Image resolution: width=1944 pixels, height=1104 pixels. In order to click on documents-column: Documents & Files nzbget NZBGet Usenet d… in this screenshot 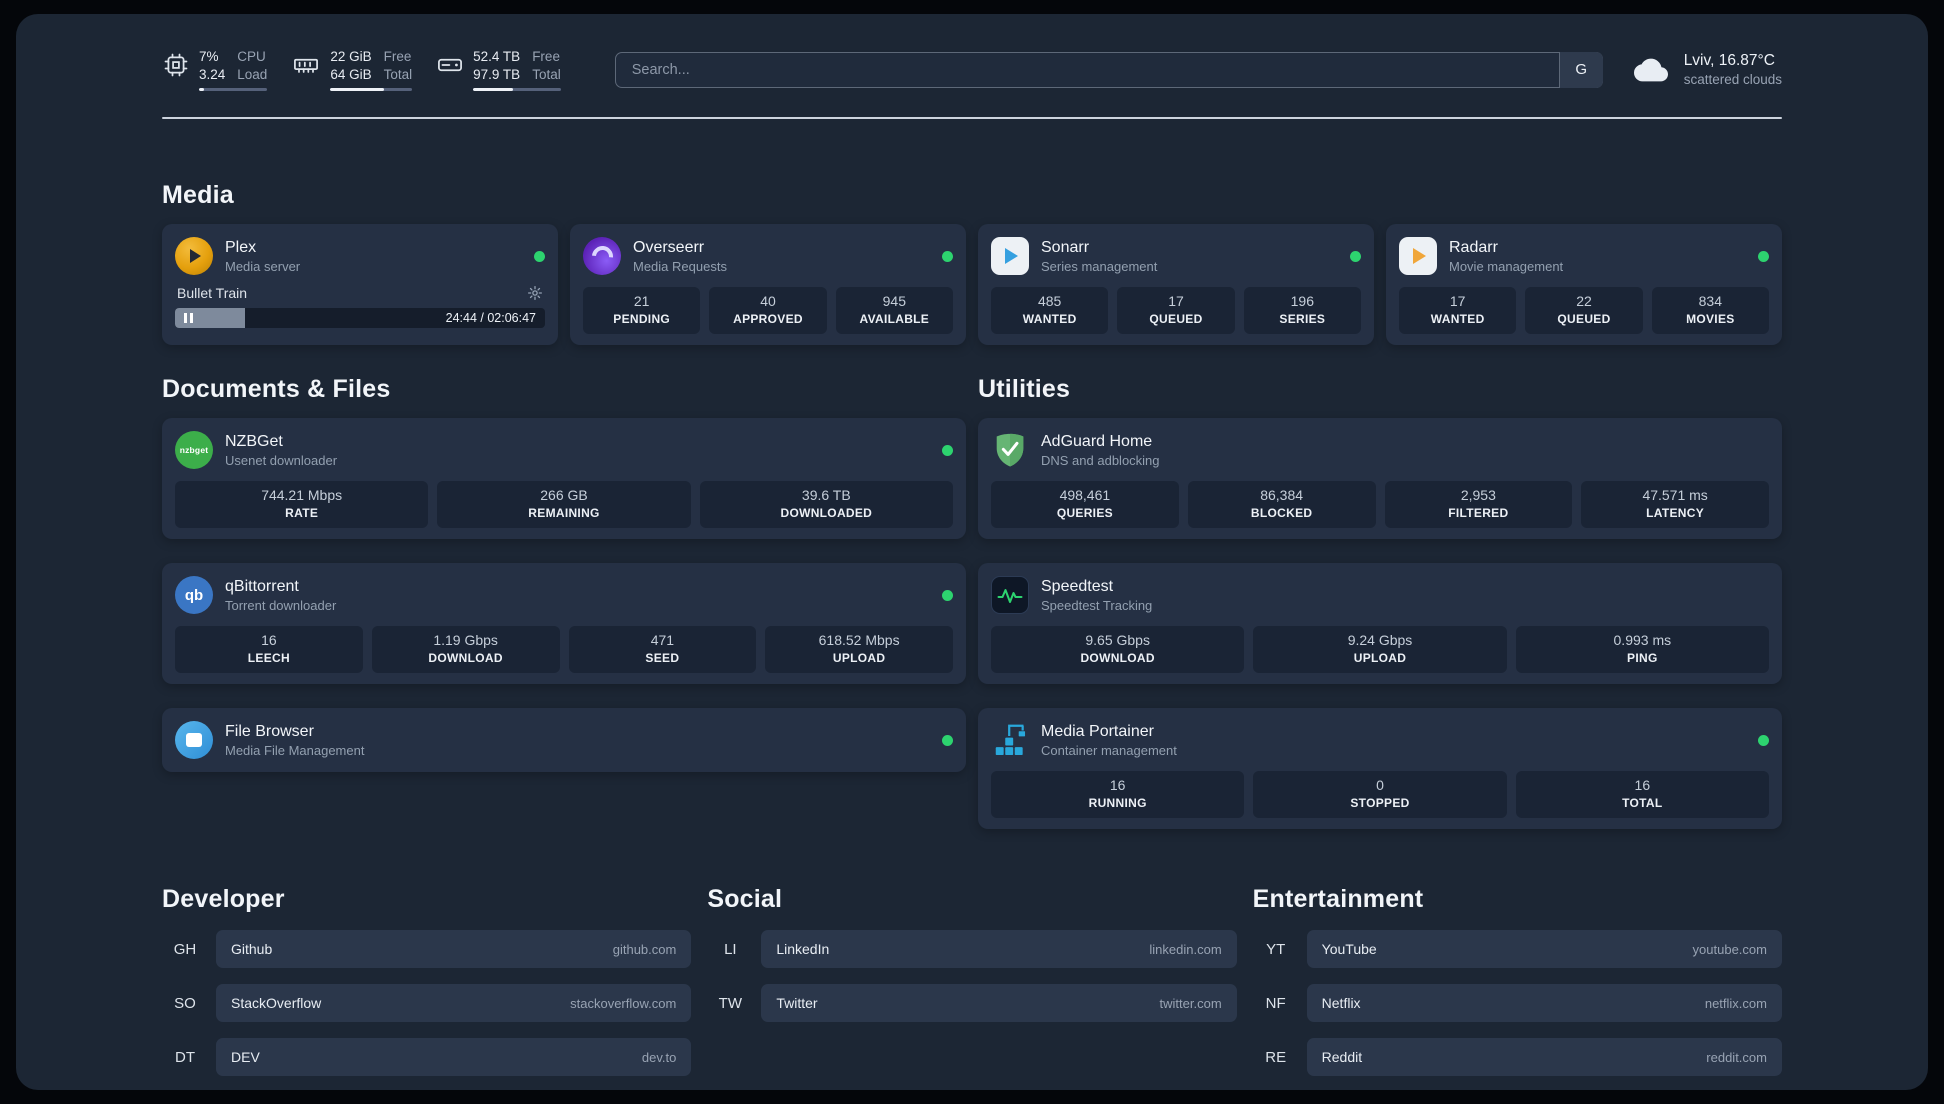, I will do `click(564, 574)`.